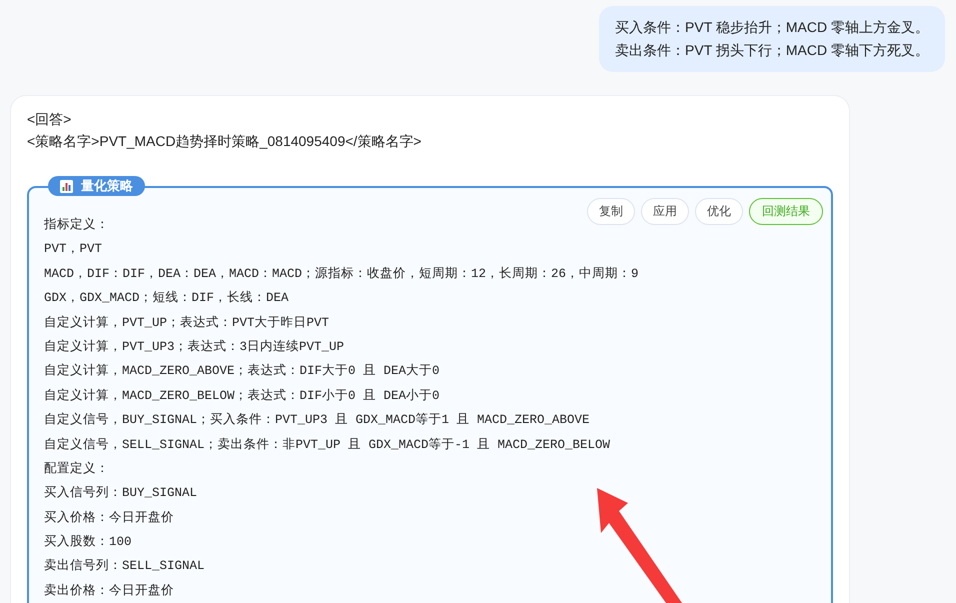 The width and height of the screenshot is (956, 603). What do you see at coordinates (719, 211) in the screenshot?
I see `action-button: 优化` at bounding box center [719, 211].